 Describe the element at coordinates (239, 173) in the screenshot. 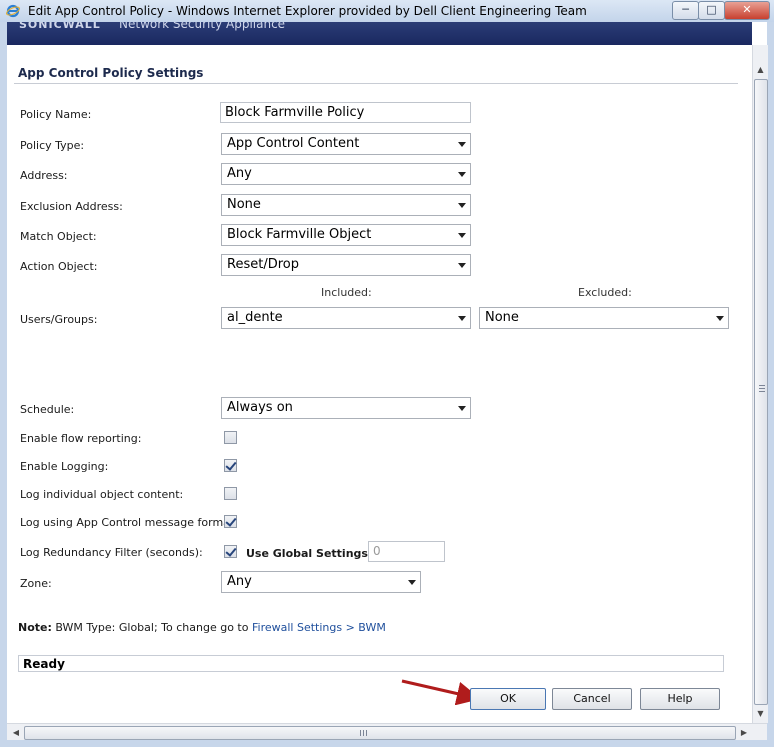

I see `address-value: Any` at that location.